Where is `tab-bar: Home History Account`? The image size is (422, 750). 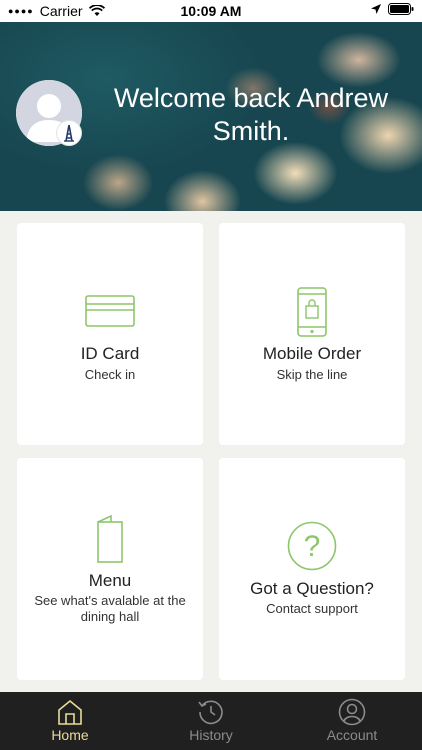 tab-bar: Home History Account is located at coordinates (211, 721).